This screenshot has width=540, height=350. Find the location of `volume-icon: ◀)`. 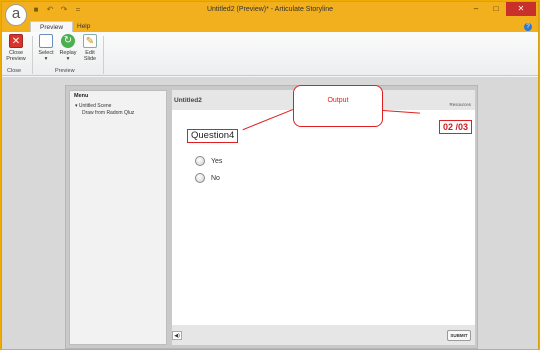

volume-icon: ◀) is located at coordinates (177, 335).